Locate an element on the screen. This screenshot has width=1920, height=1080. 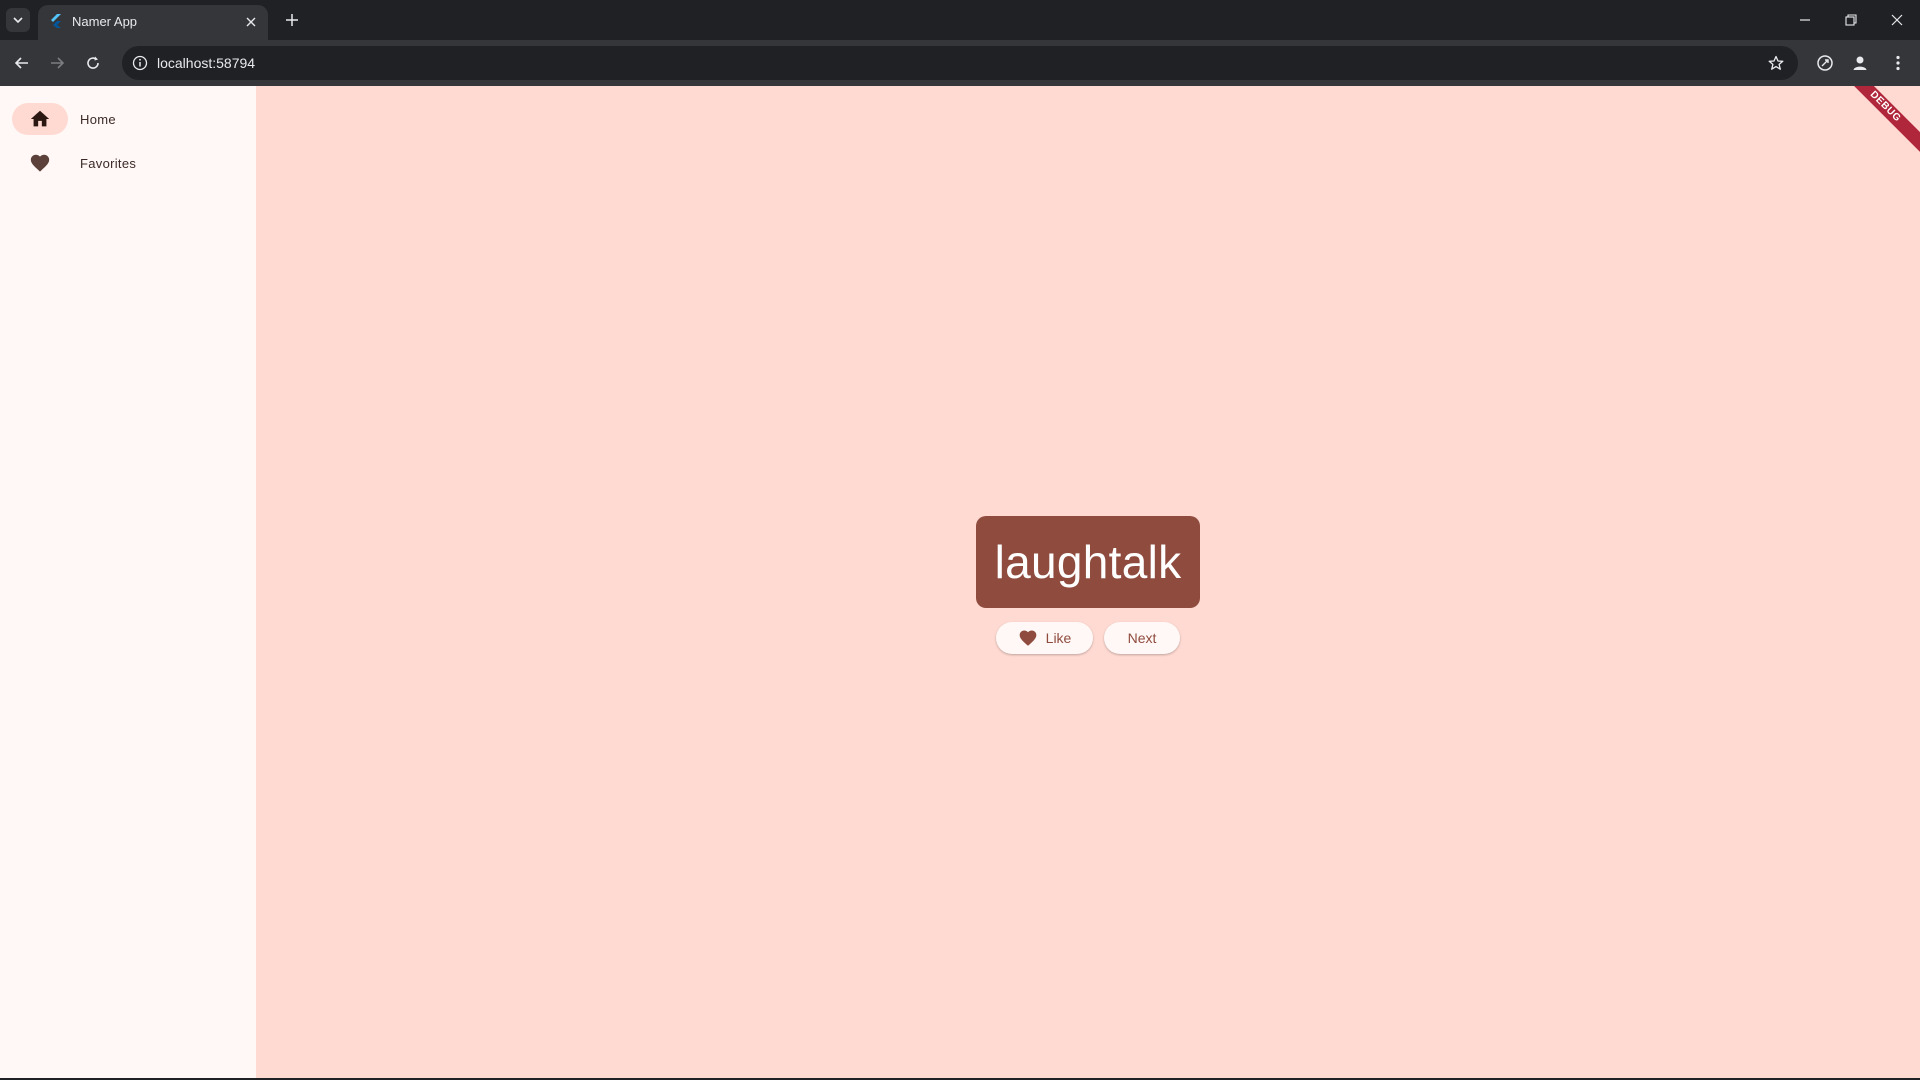
close-window-button is located at coordinates (1897, 20).